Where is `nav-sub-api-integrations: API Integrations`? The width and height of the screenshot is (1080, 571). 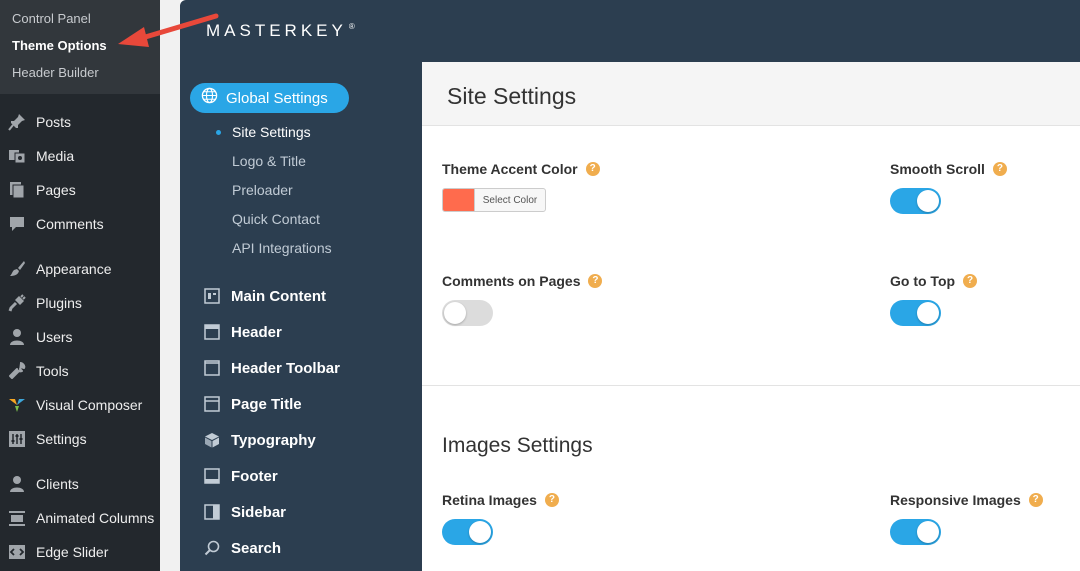
nav-sub-api-integrations: API Integrations is located at coordinates (282, 248).